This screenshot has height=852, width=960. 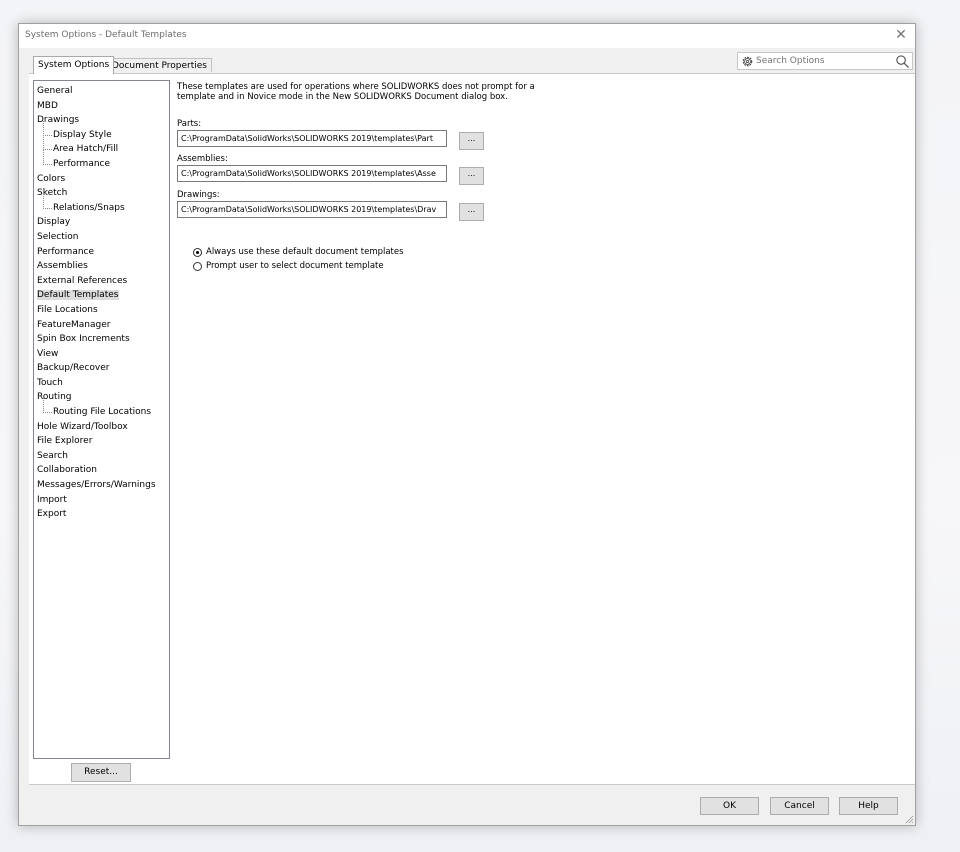 I want to click on window-title: System Options - Default Templates, so click(x=106, y=35).